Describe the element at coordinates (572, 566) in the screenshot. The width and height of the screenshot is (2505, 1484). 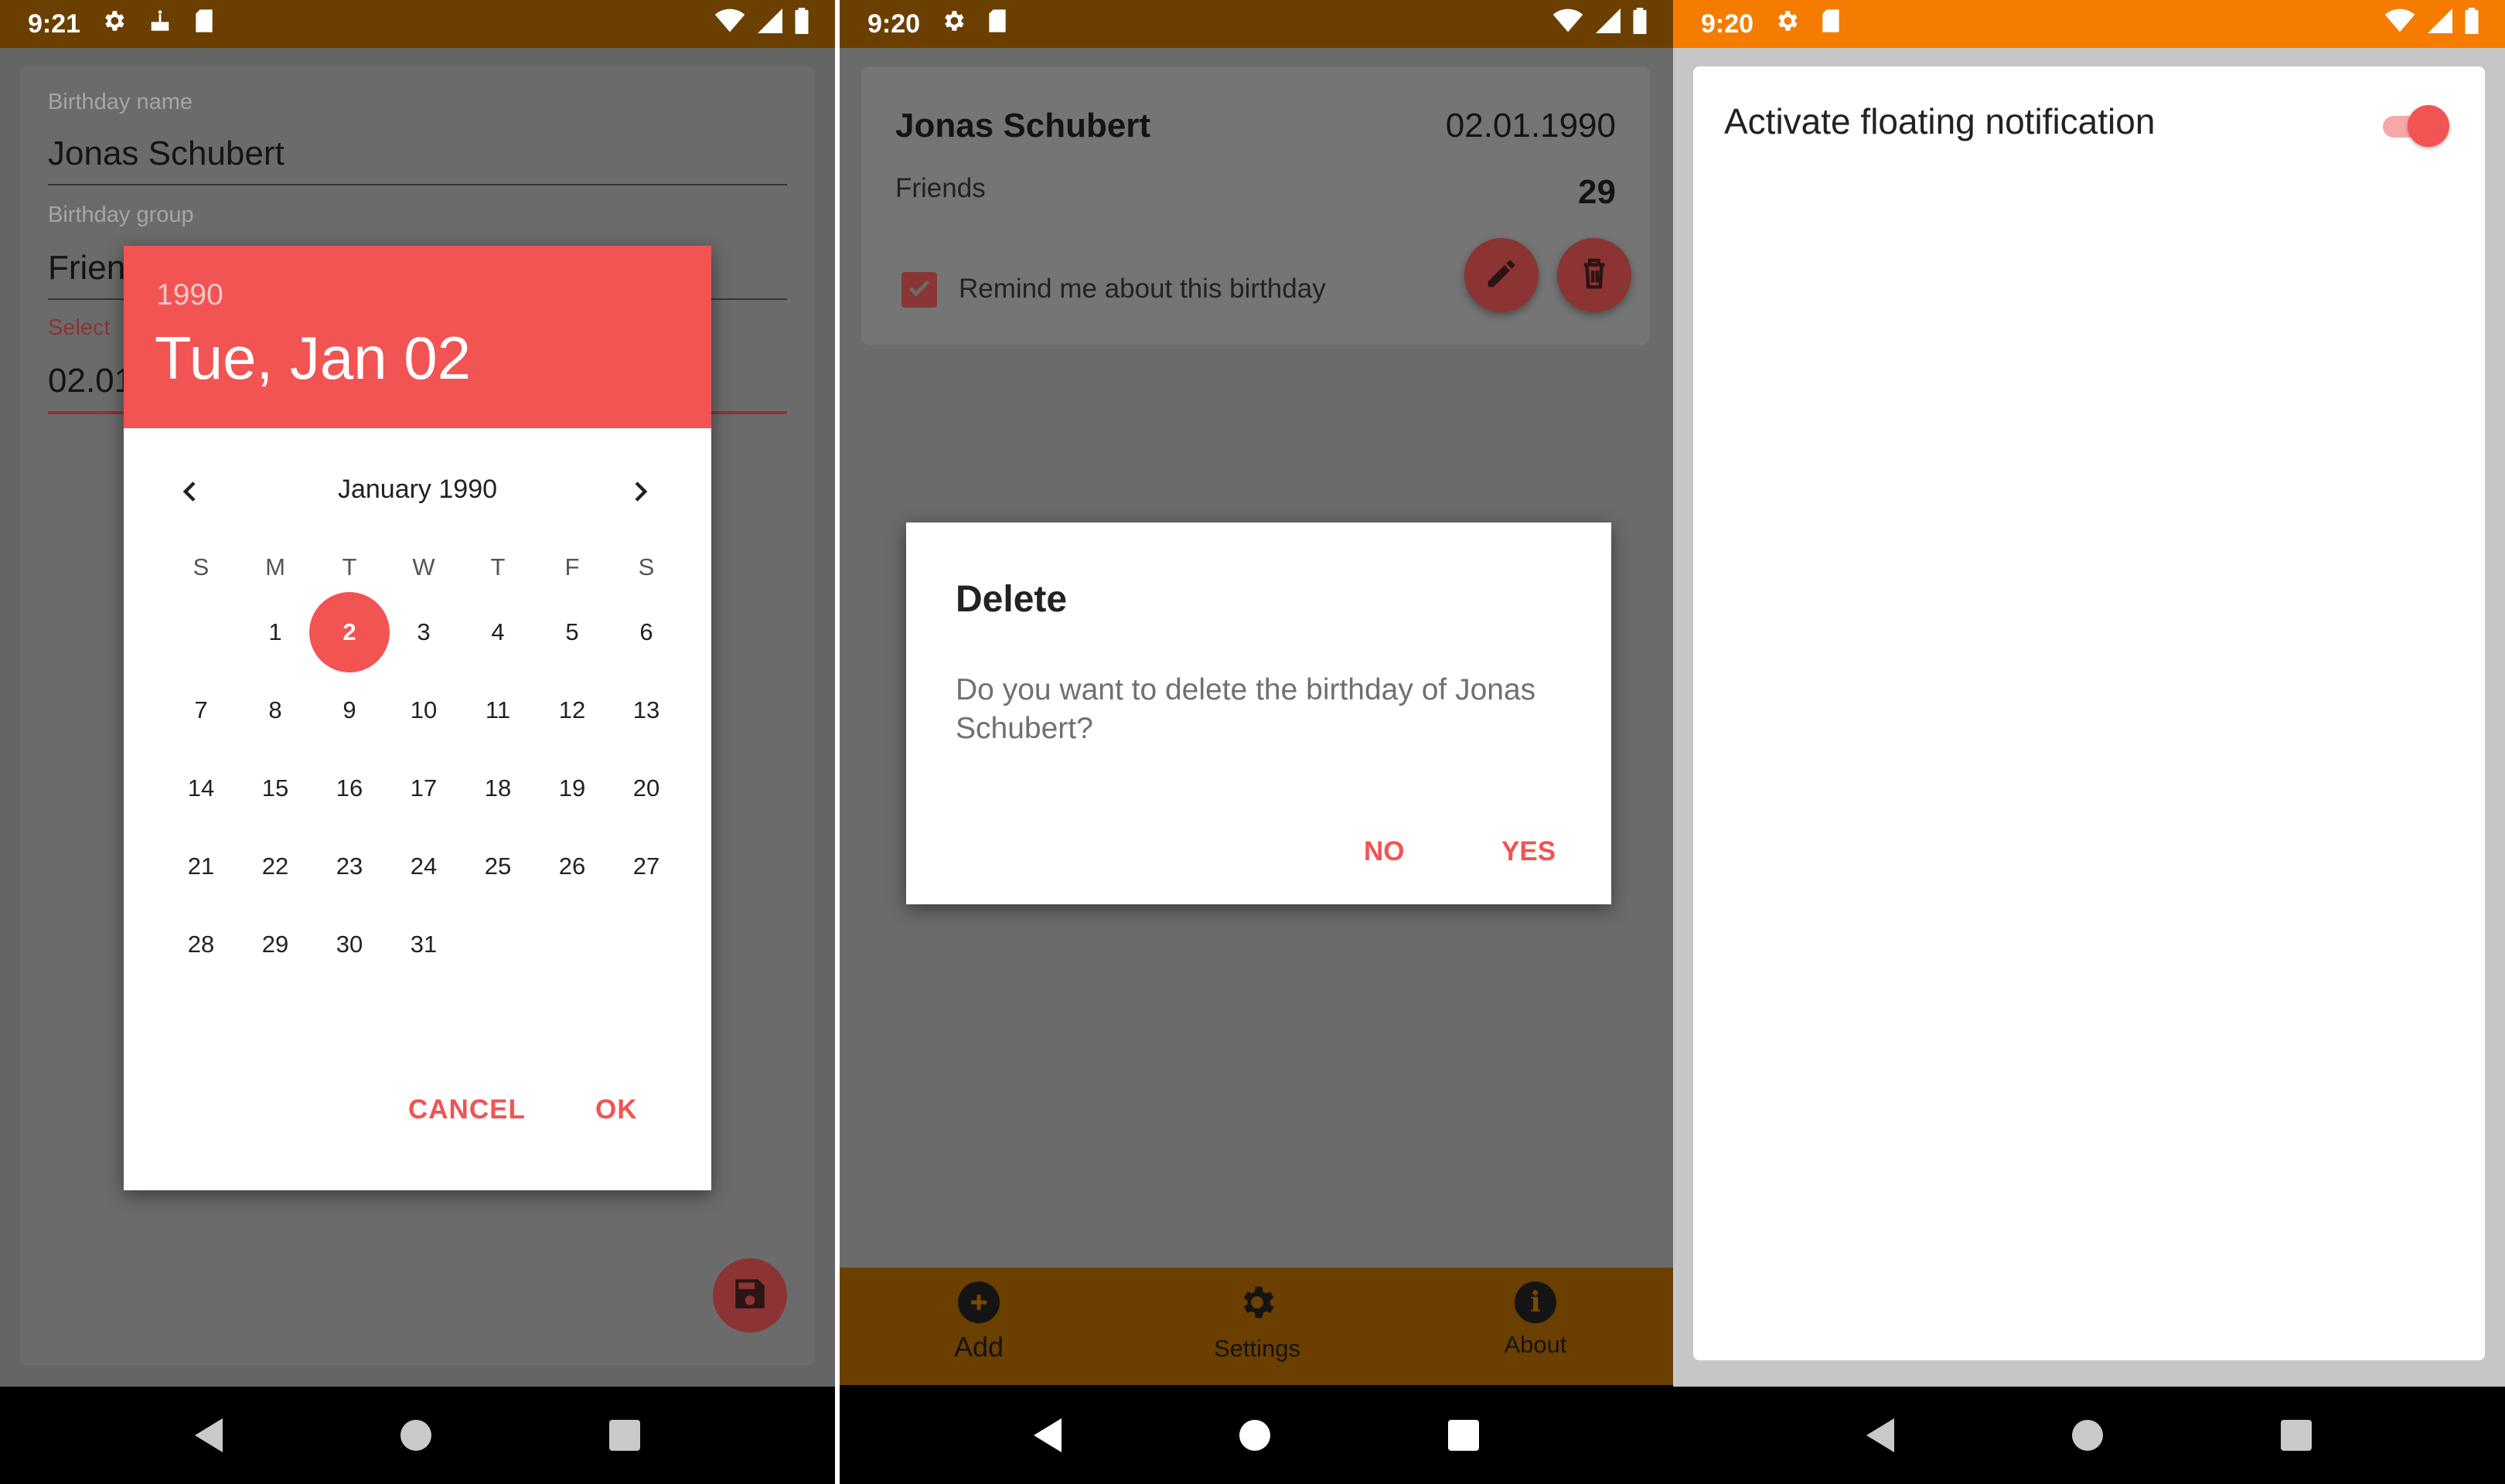
I see `weekday-label: F` at that location.